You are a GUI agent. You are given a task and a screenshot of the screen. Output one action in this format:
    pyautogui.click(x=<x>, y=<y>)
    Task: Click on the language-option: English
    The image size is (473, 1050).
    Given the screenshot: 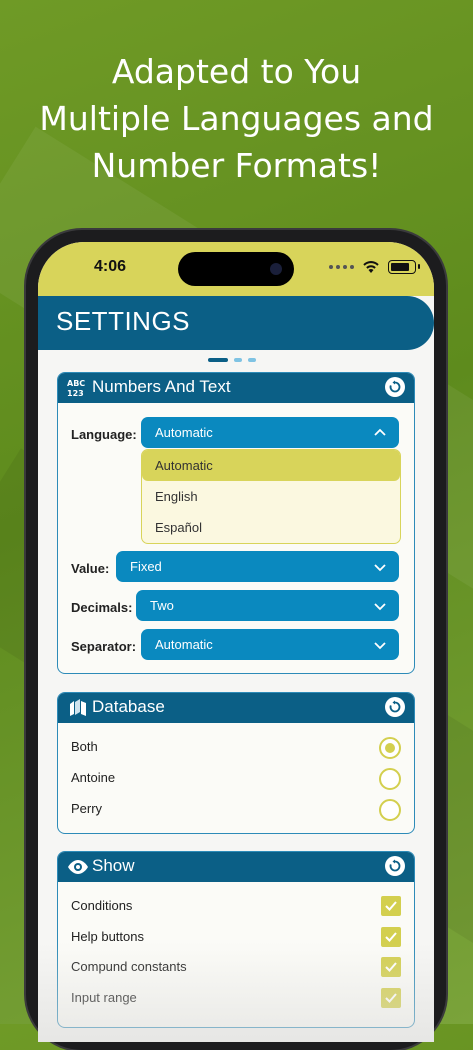 What is the action you would take?
    pyautogui.click(x=271, y=496)
    